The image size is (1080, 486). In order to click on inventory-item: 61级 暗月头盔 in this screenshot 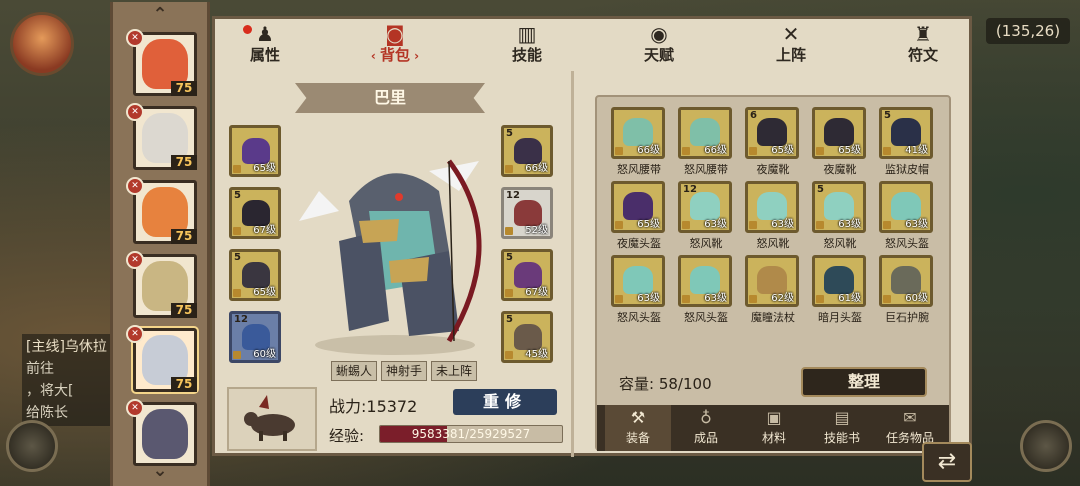, I will do `click(840, 291)`.